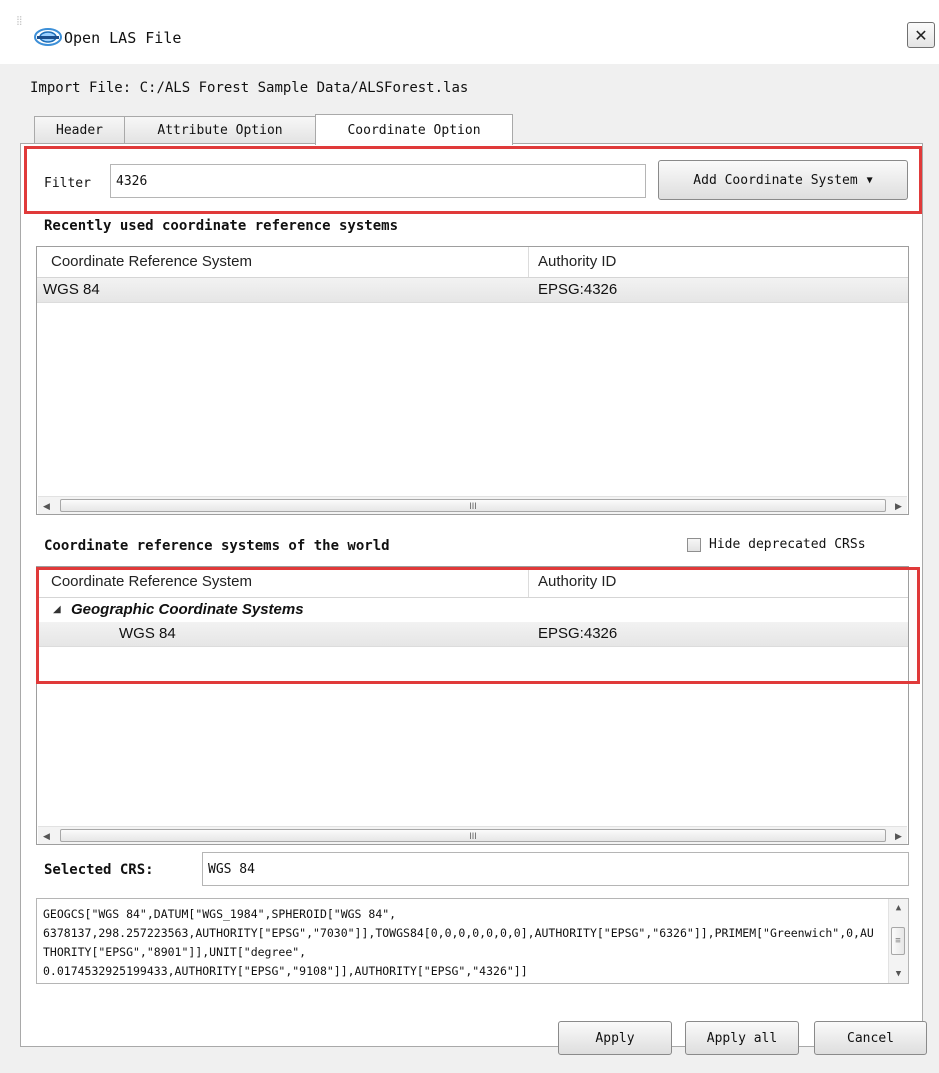 This screenshot has height=1073, width=939. I want to click on filter-input: 4326, so click(378, 181).